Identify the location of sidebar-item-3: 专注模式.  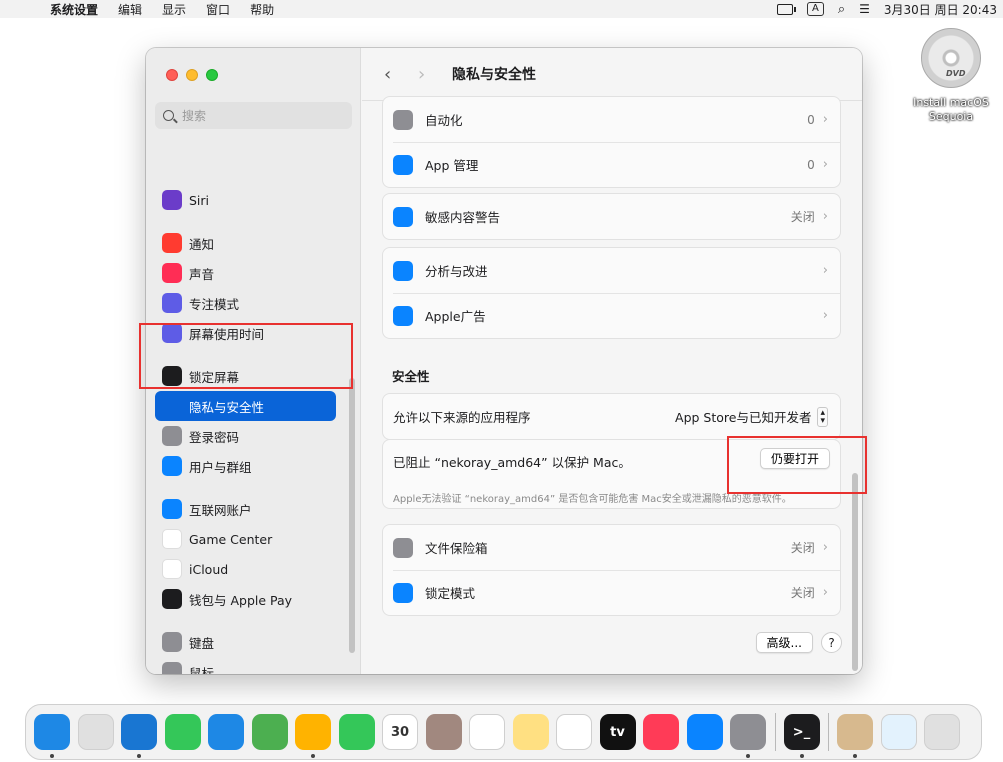
(245, 303).